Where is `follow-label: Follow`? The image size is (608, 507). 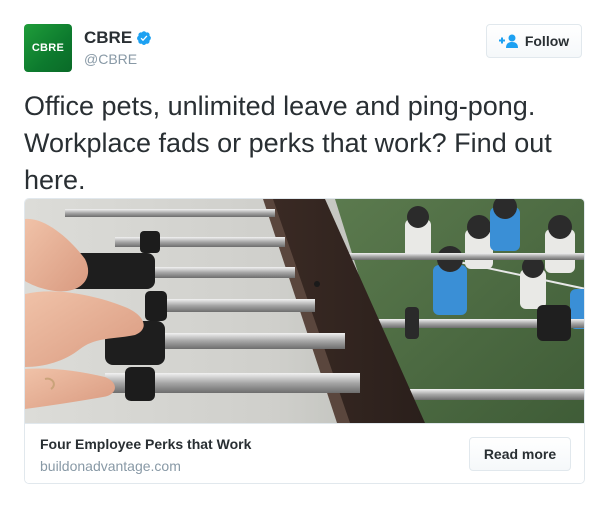 follow-label: Follow is located at coordinates (547, 41).